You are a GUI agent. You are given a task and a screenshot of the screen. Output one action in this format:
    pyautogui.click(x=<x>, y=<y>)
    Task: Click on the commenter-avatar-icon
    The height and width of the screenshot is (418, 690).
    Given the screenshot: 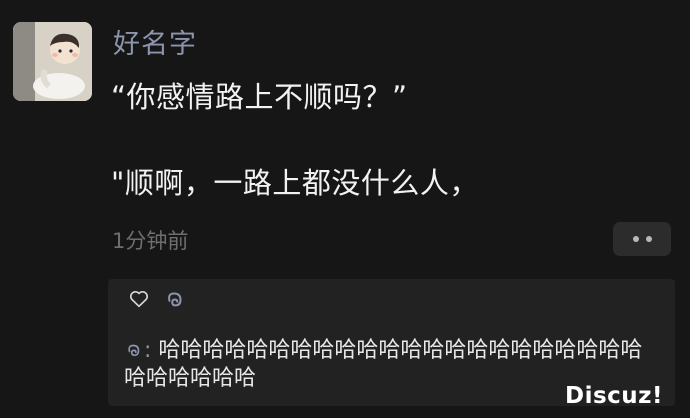 What is the action you would take?
    pyautogui.click(x=134, y=350)
    